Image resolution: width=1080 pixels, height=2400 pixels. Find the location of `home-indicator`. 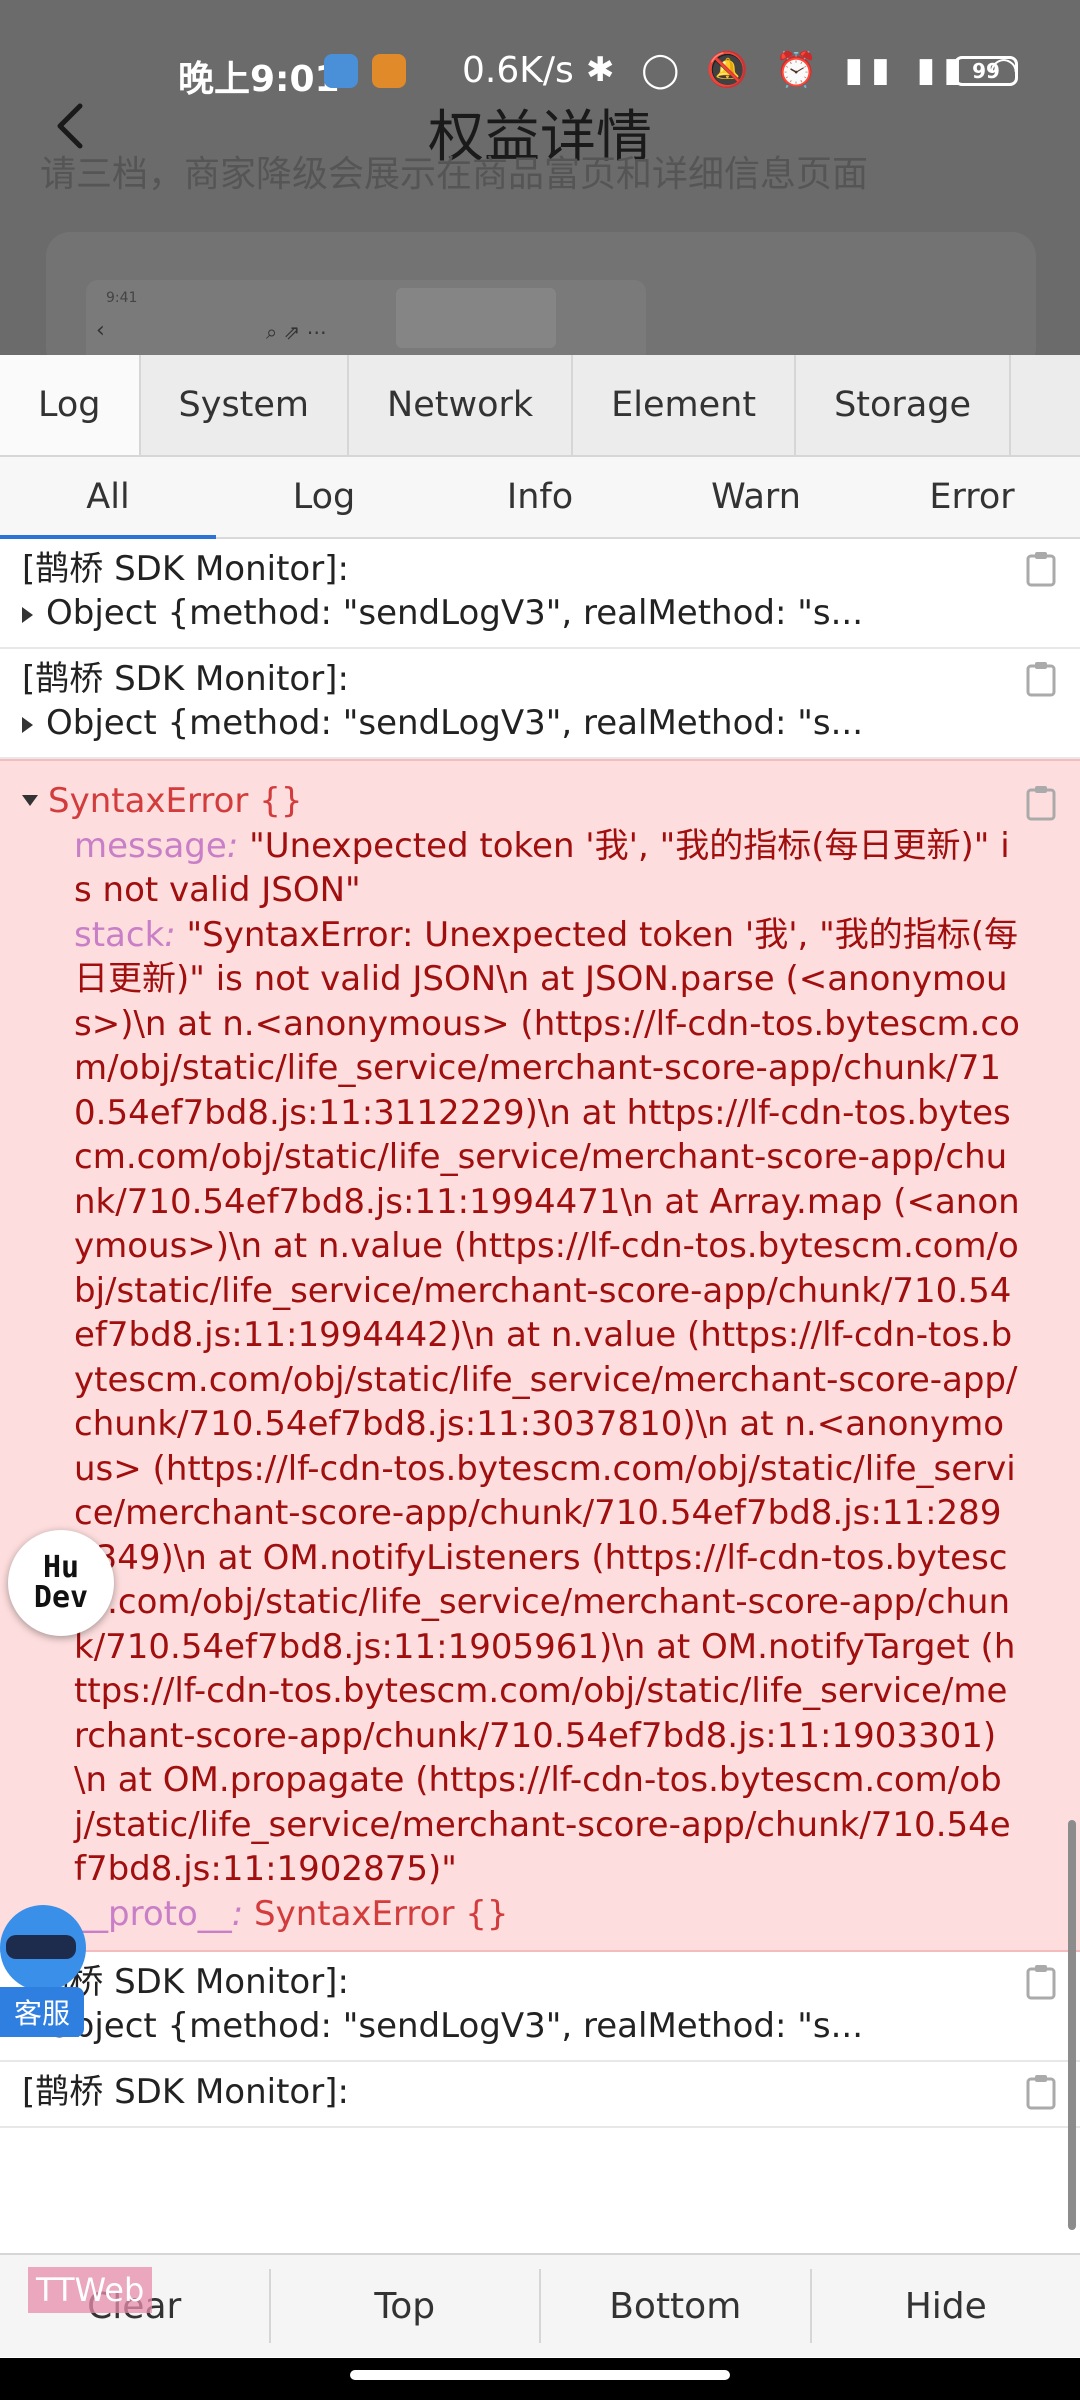

home-indicator is located at coordinates (540, 2375).